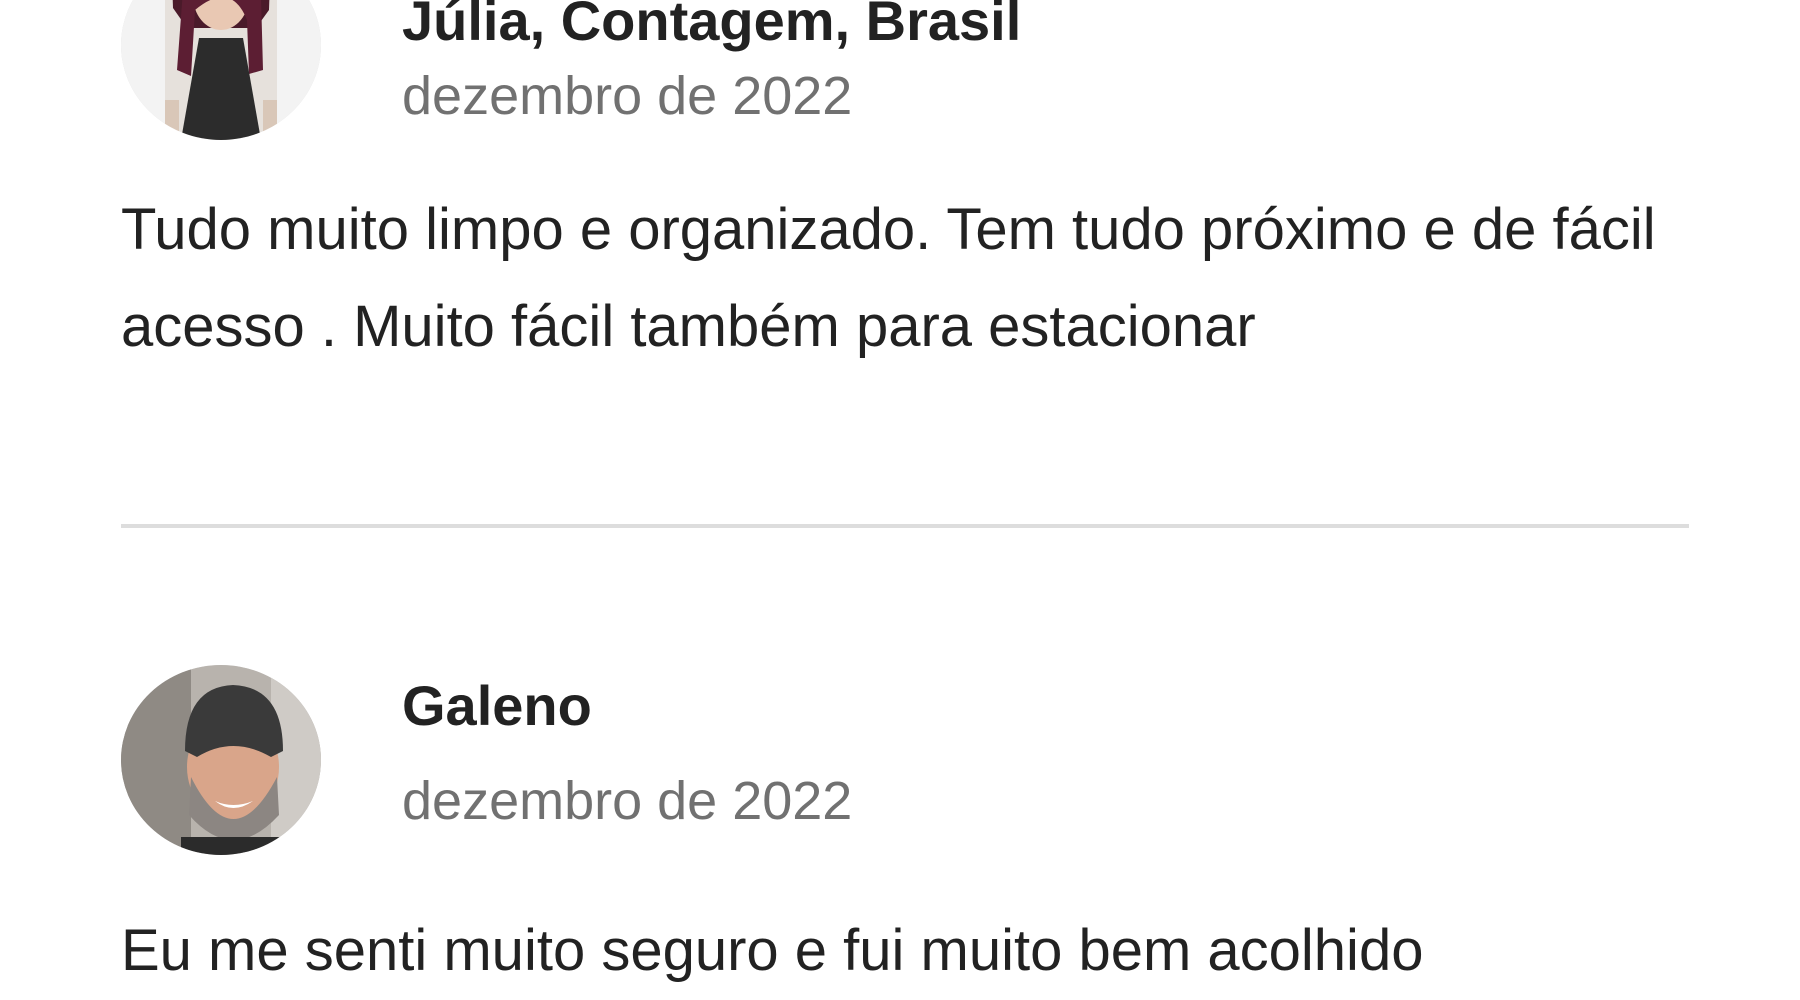 The width and height of the screenshot is (1800, 1000). What do you see at coordinates (905, 526) in the screenshot?
I see `review-divider` at bounding box center [905, 526].